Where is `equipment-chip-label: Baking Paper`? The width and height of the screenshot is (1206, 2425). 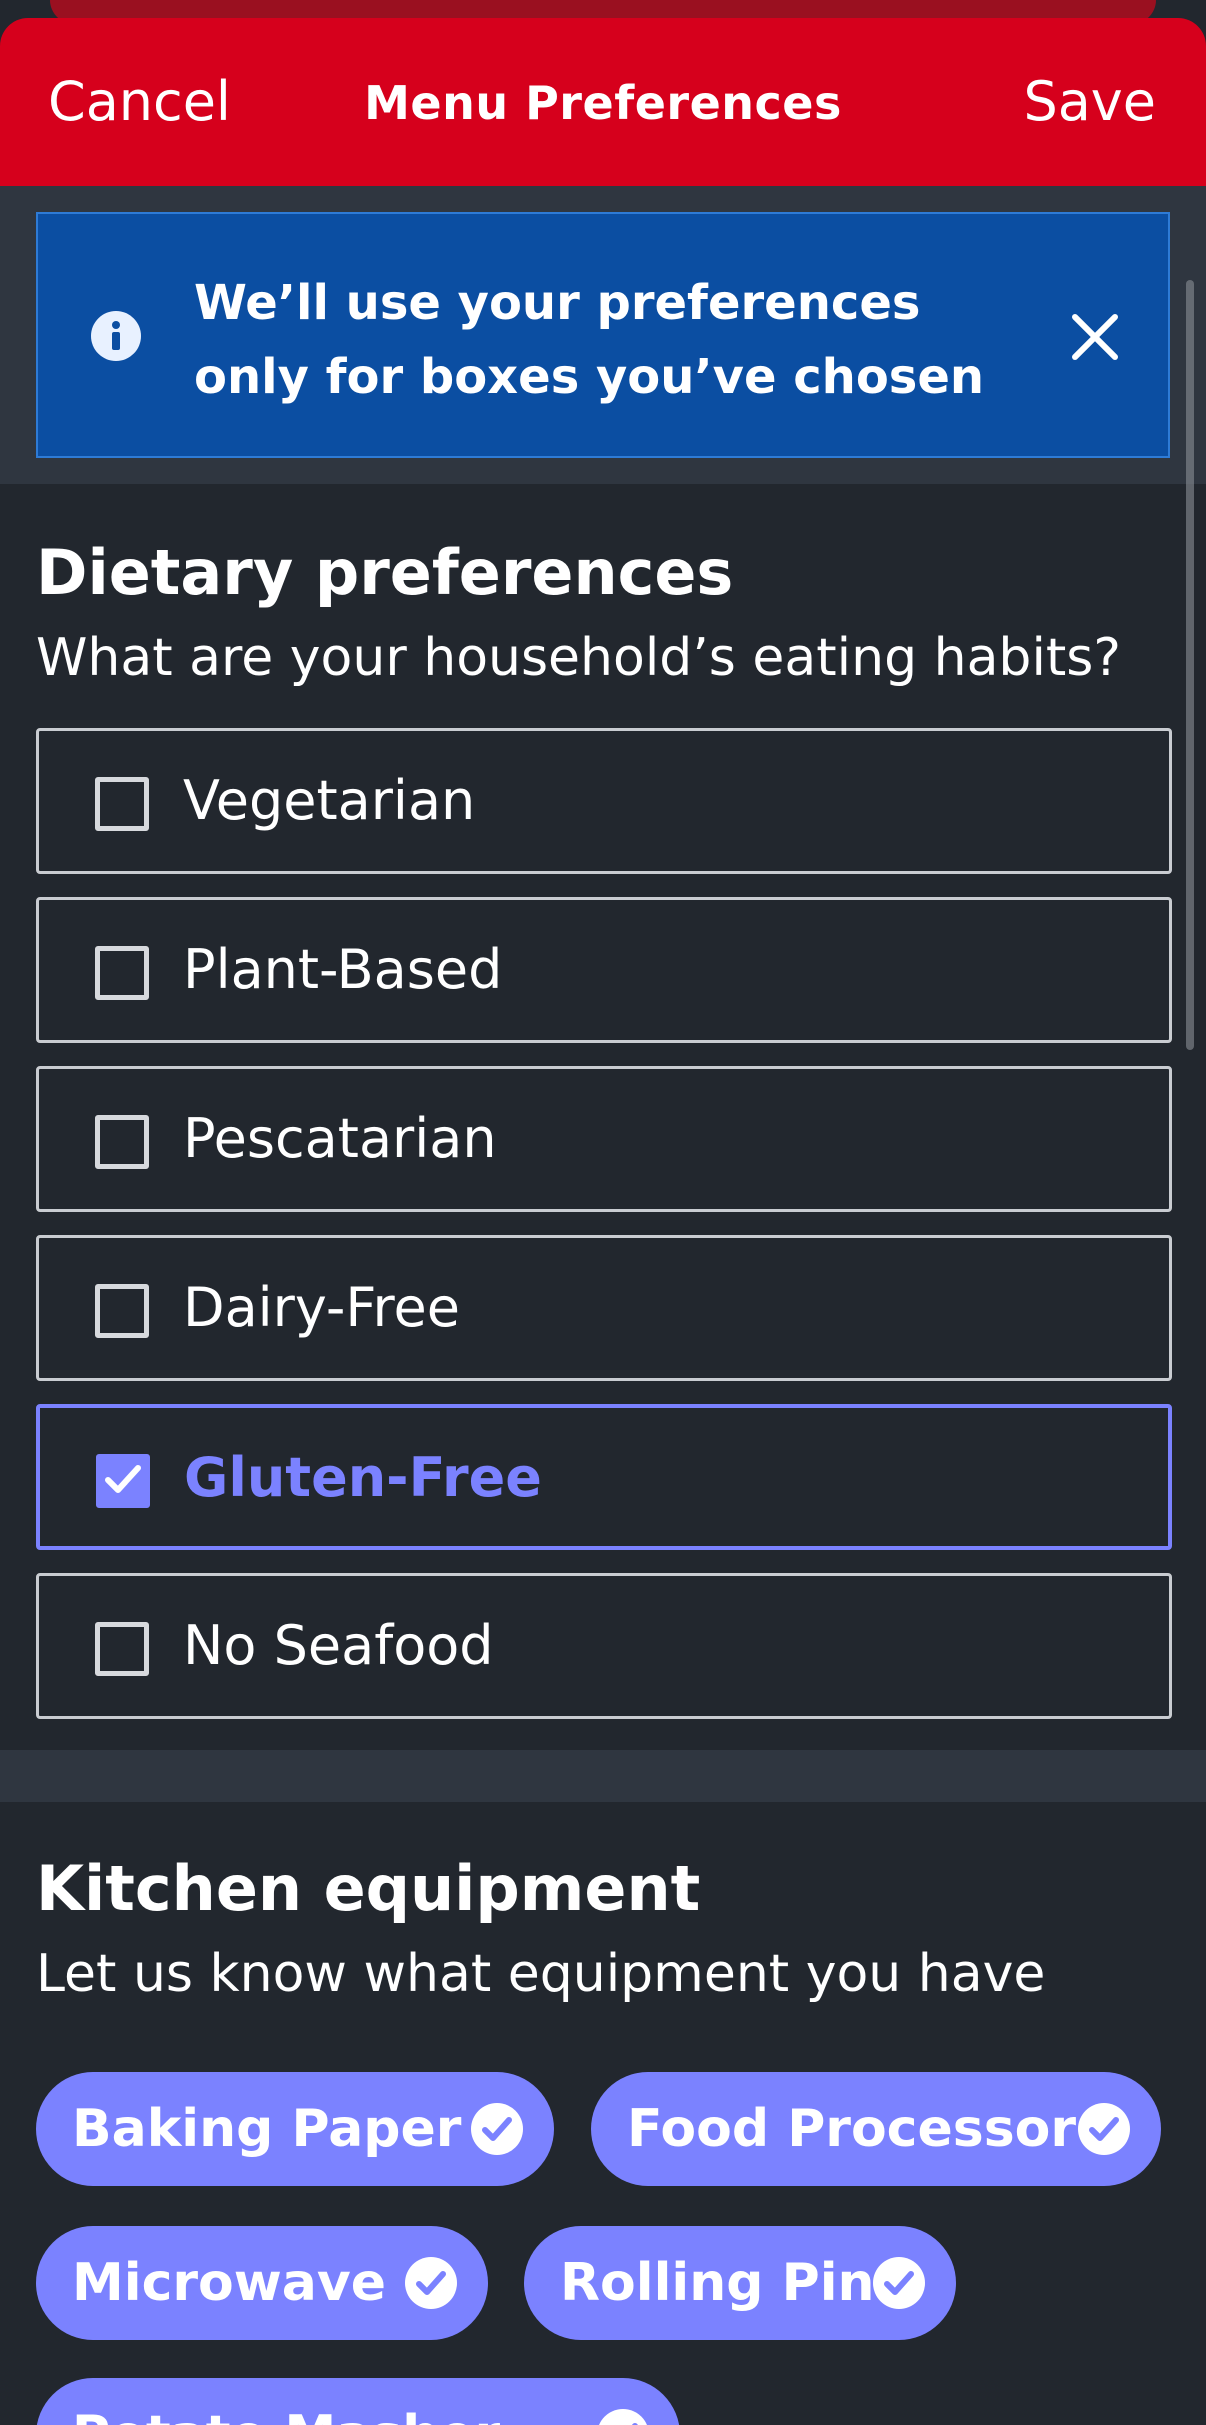 equipment-chip-label: Baking Paper is located at coordinates (267, 2129).